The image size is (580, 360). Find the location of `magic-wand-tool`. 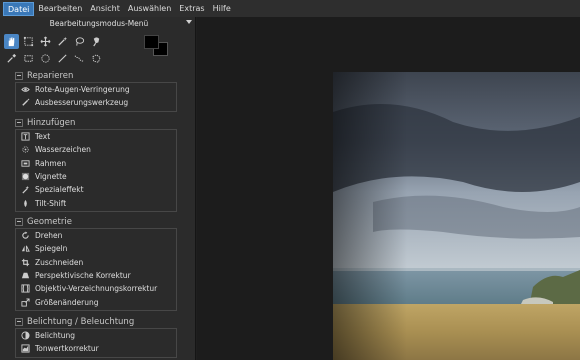

magic-wand-tool is located at coordinates (62, 41).